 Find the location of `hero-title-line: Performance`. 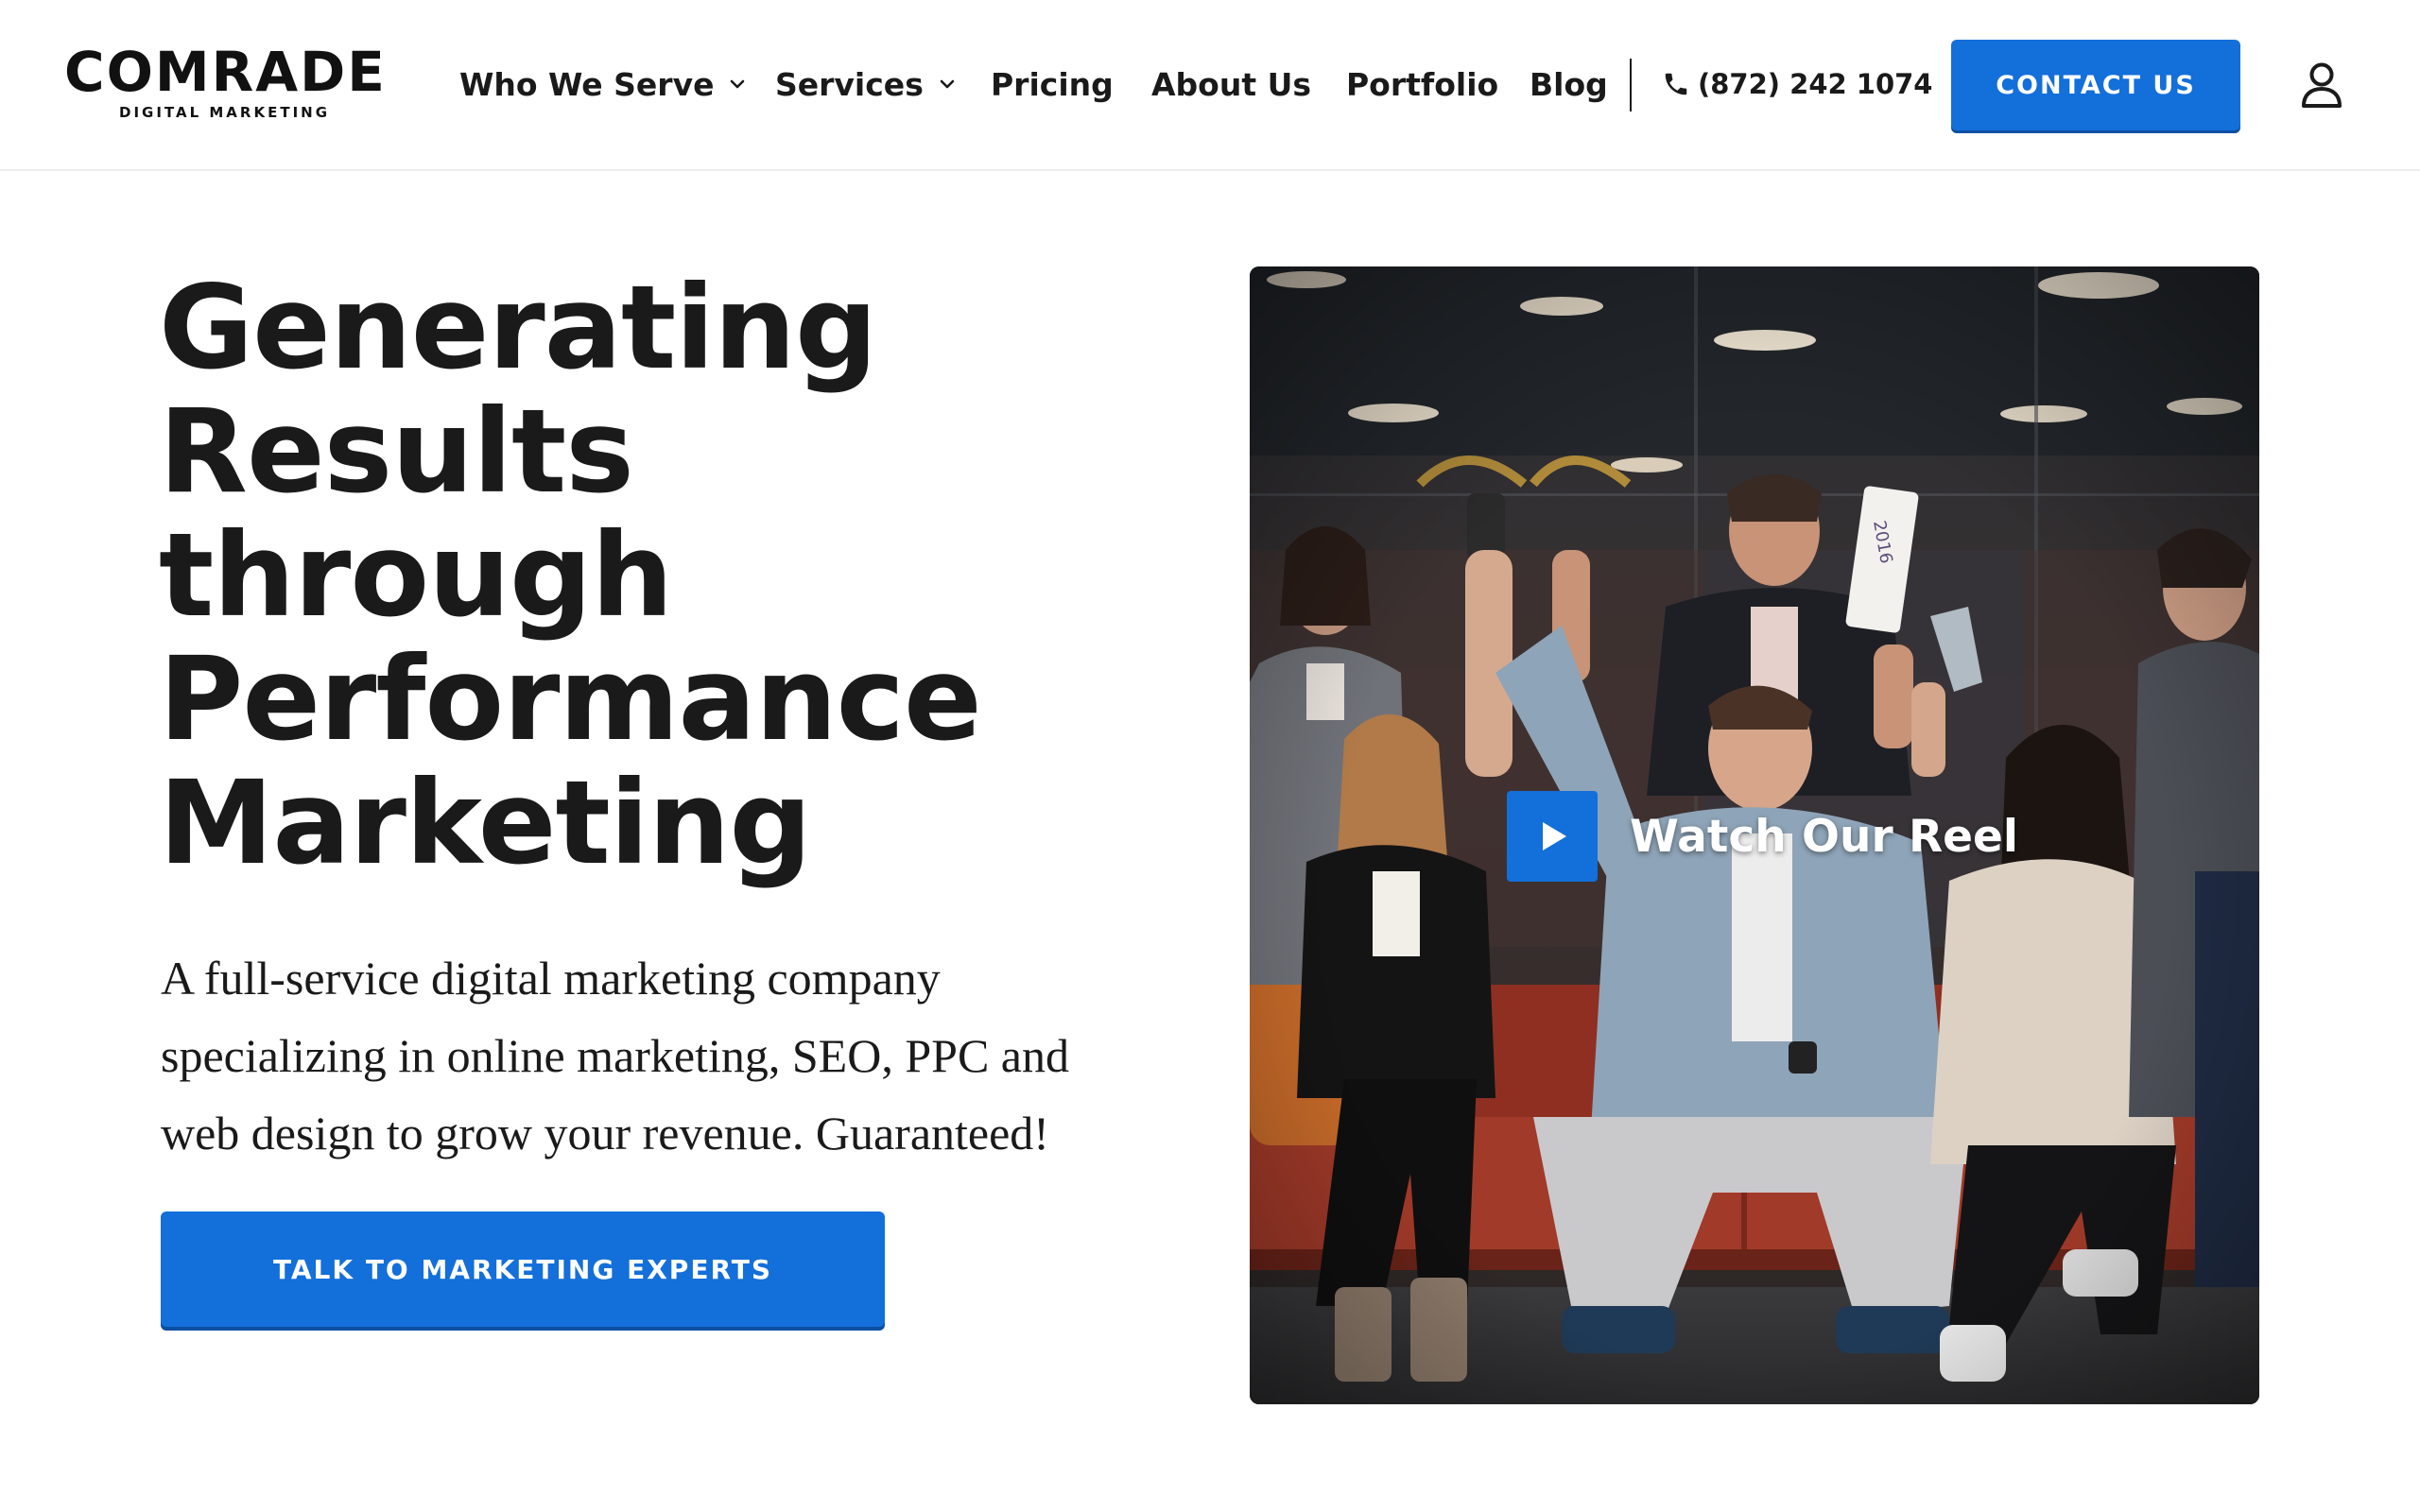

hero-title-line: Performance is located at coordinates (570, 699).